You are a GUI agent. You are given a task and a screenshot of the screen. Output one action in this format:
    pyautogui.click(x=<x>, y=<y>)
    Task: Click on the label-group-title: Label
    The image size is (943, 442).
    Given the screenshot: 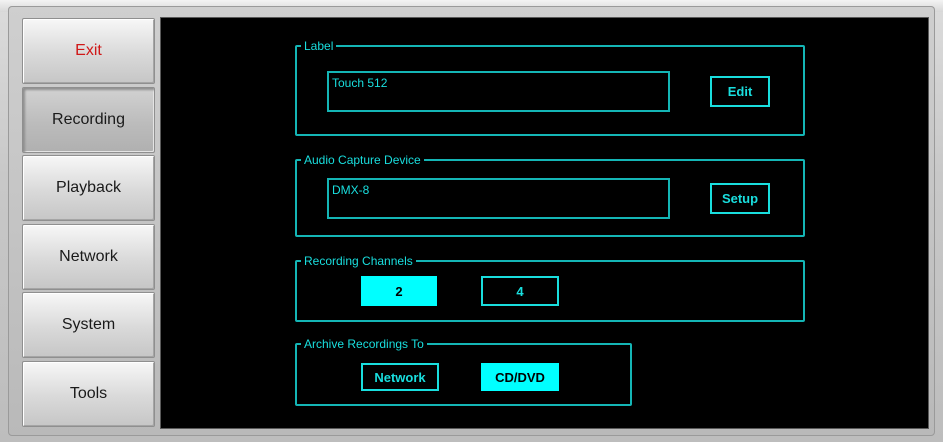 What is the action you would take?
    pyautogui.click(x=319, y=46)
    